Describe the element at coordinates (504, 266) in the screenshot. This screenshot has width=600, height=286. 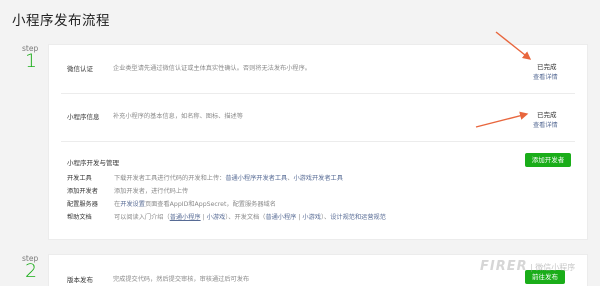
I see `watermark-logo: FIRER` at that location.